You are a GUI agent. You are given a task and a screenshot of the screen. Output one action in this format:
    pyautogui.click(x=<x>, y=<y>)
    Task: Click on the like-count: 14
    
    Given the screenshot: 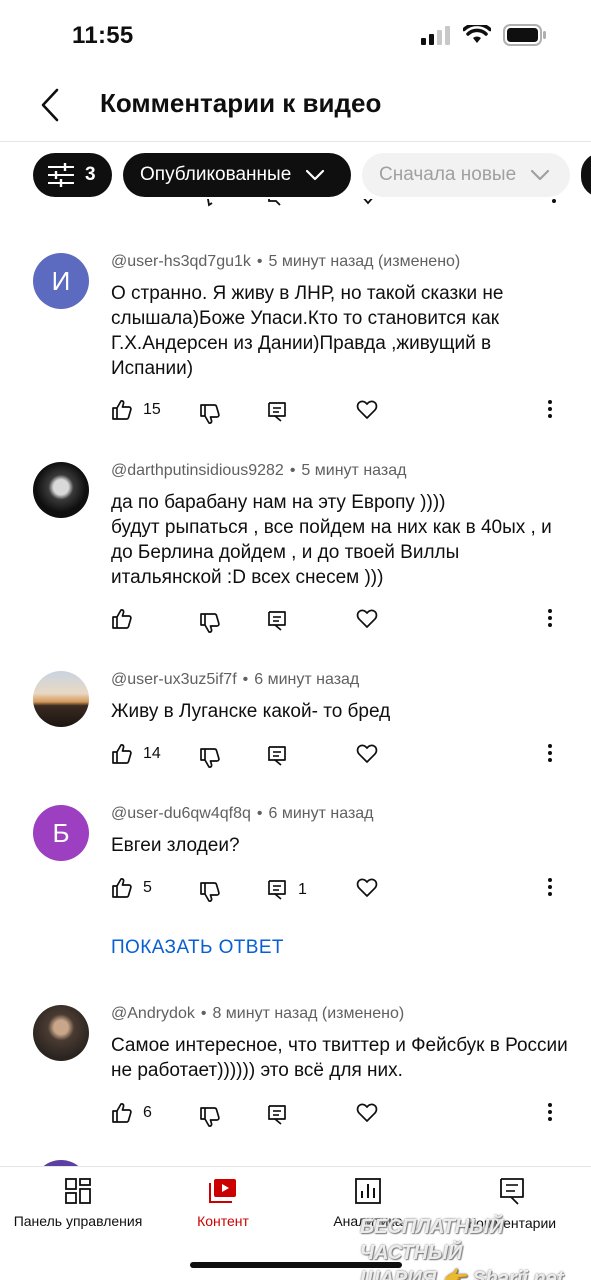 What is the action you would take?
    pyautogui.click(x=152, y=753)
    